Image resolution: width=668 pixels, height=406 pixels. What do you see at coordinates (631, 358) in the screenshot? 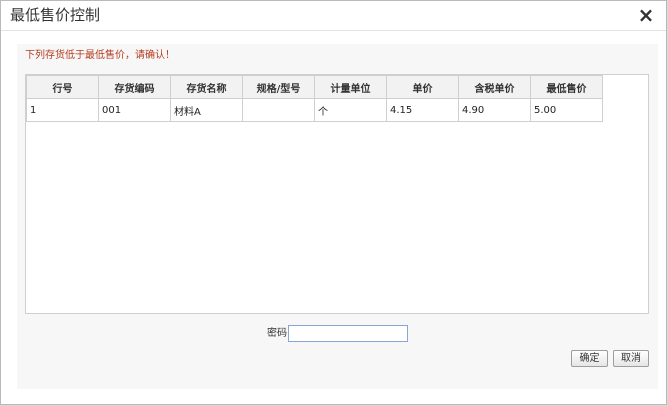
I see `cancel-button: 取消` at bounding box center [631, 358].